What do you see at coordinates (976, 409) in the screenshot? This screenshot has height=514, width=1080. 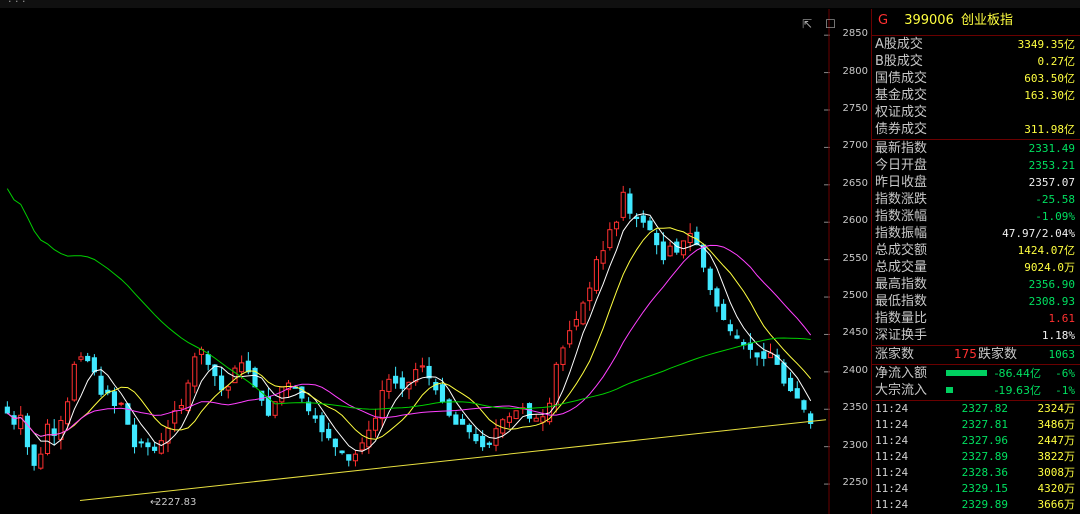 I see `tick-row: 11:24 2327.82 2324万` at bounding box center [976, 409].